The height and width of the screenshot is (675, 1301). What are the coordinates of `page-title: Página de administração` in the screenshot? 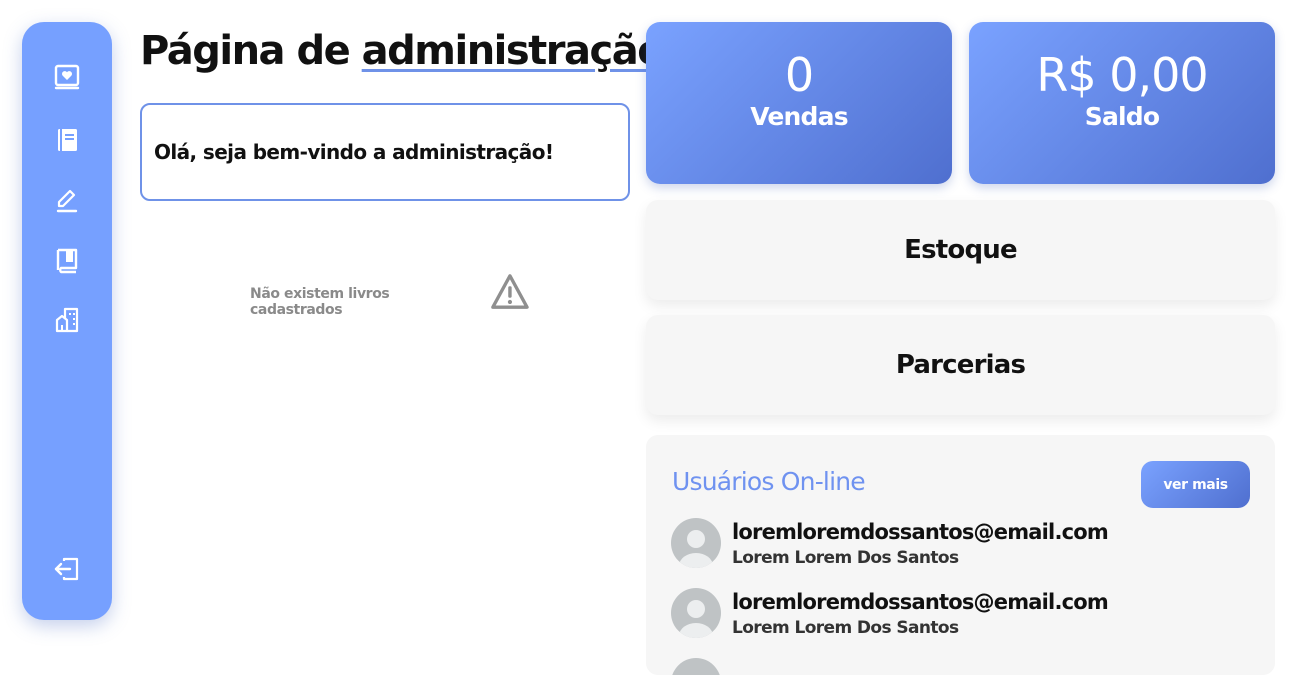 It's located at (402, 51).